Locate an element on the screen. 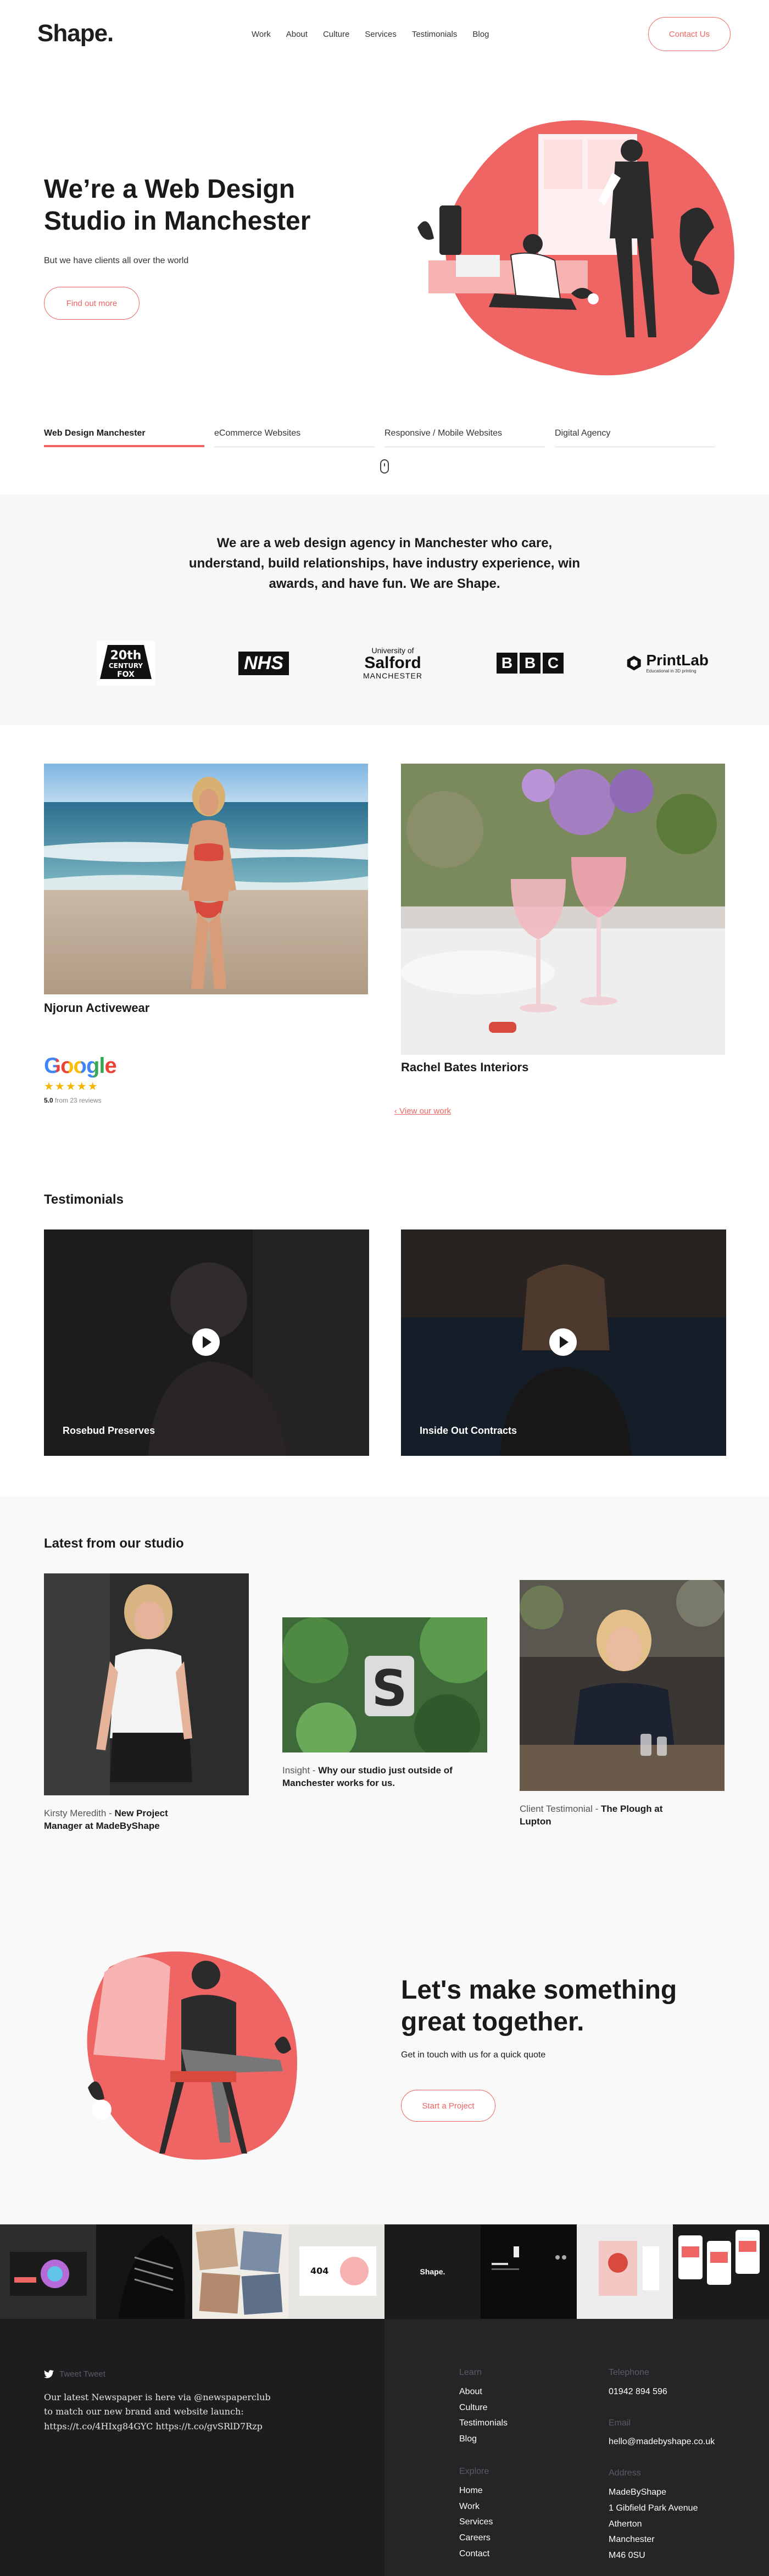  site-logo: Shape. is located at coordinates (75, 33).